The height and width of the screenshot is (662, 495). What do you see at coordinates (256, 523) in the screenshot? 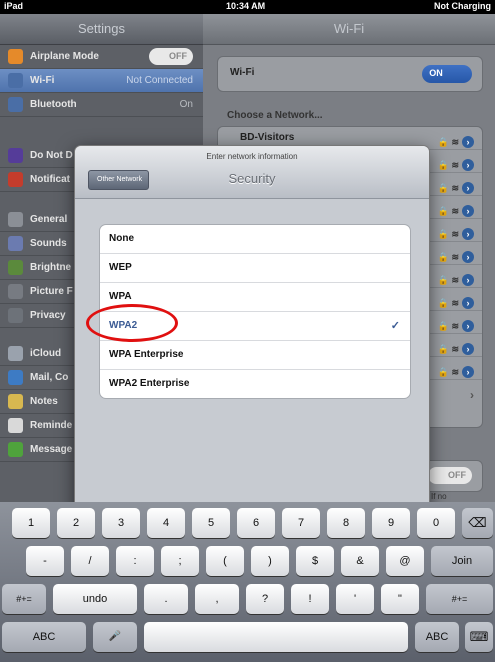
I see `key-6: 6` at bounding box center [256, 523].